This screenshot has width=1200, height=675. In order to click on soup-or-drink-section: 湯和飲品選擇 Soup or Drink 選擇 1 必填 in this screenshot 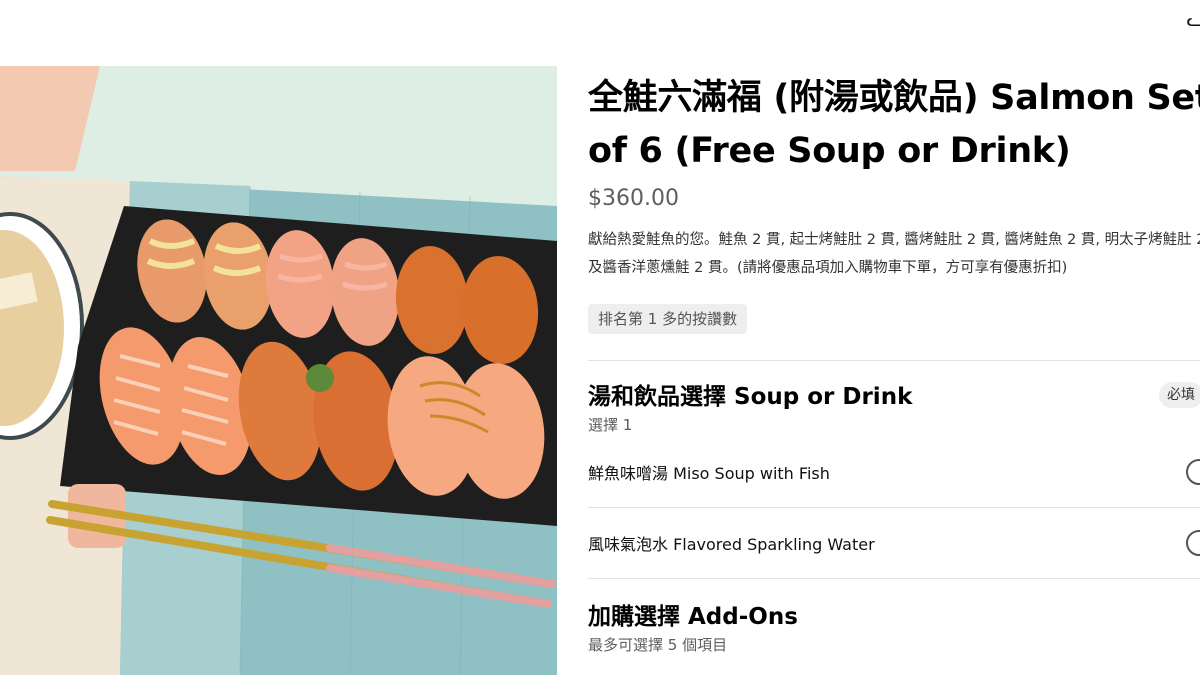, I will do `click(894, 409)`.